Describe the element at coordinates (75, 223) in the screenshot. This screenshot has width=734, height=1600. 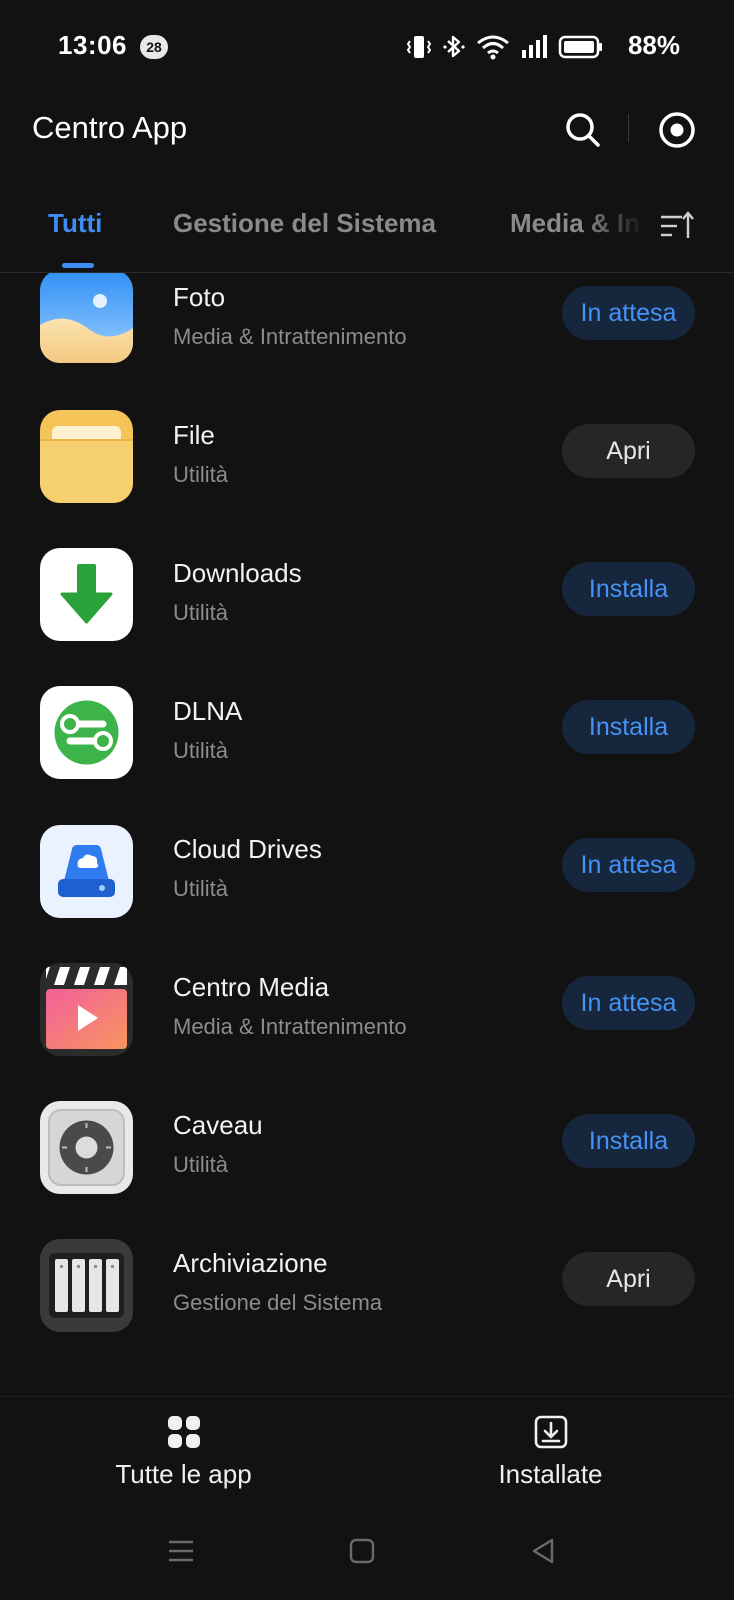
I see `tab-tutti: Tutti` at that location.